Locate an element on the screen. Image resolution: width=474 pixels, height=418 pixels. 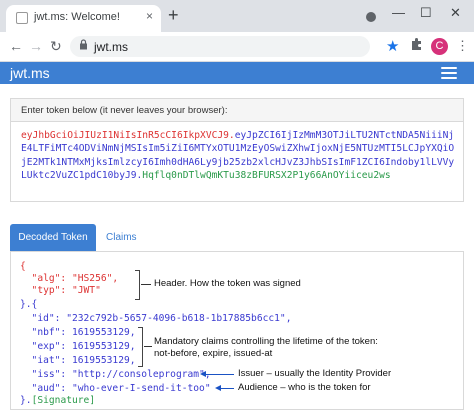
browser-tab: jwt.ms: Welcome! × is located at coordinates (83, 18).